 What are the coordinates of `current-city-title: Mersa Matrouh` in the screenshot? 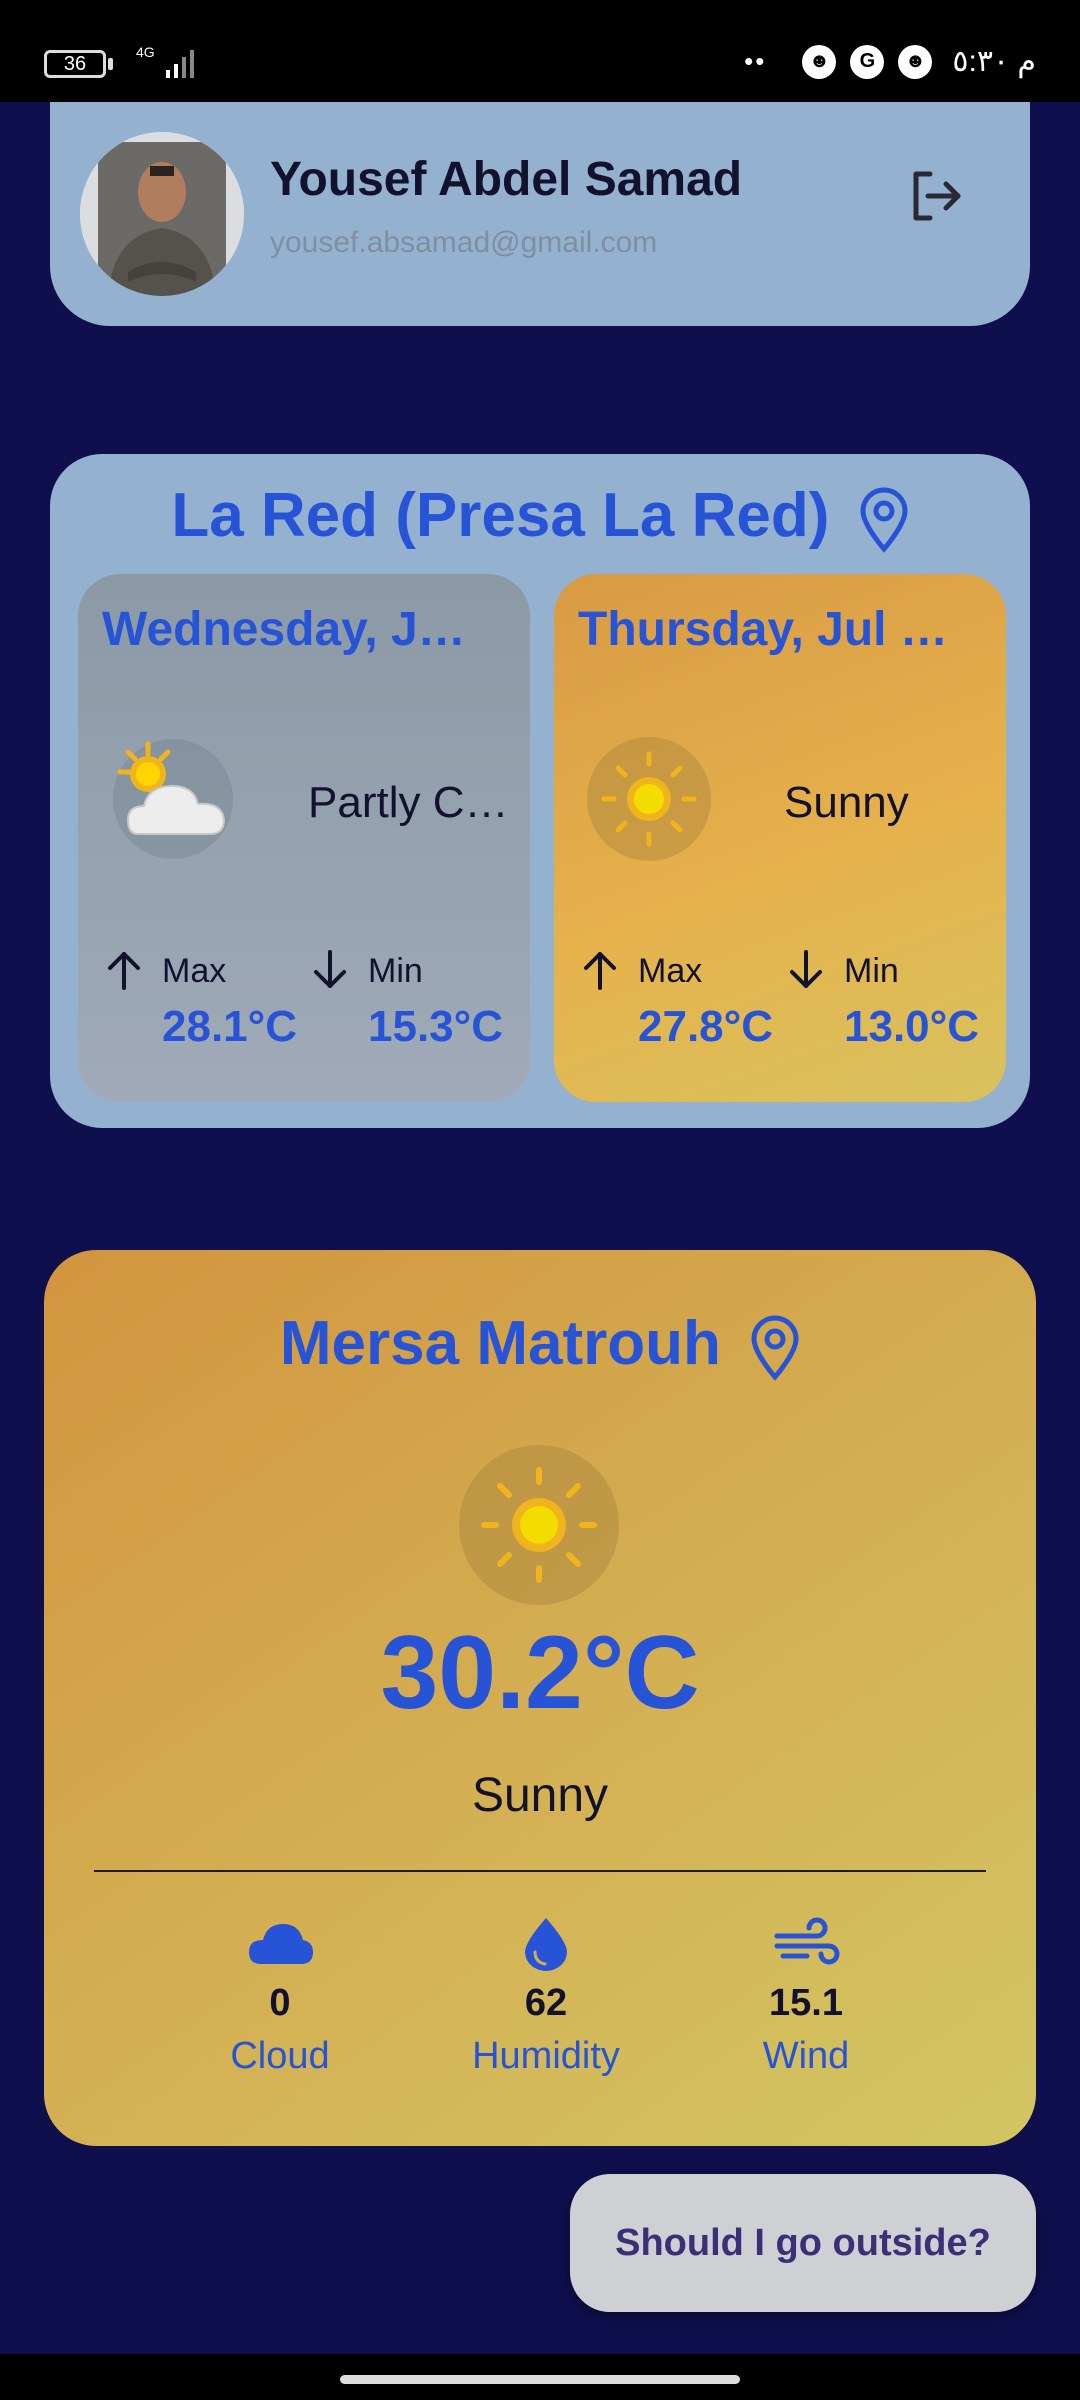 It's located at (540, 1344).